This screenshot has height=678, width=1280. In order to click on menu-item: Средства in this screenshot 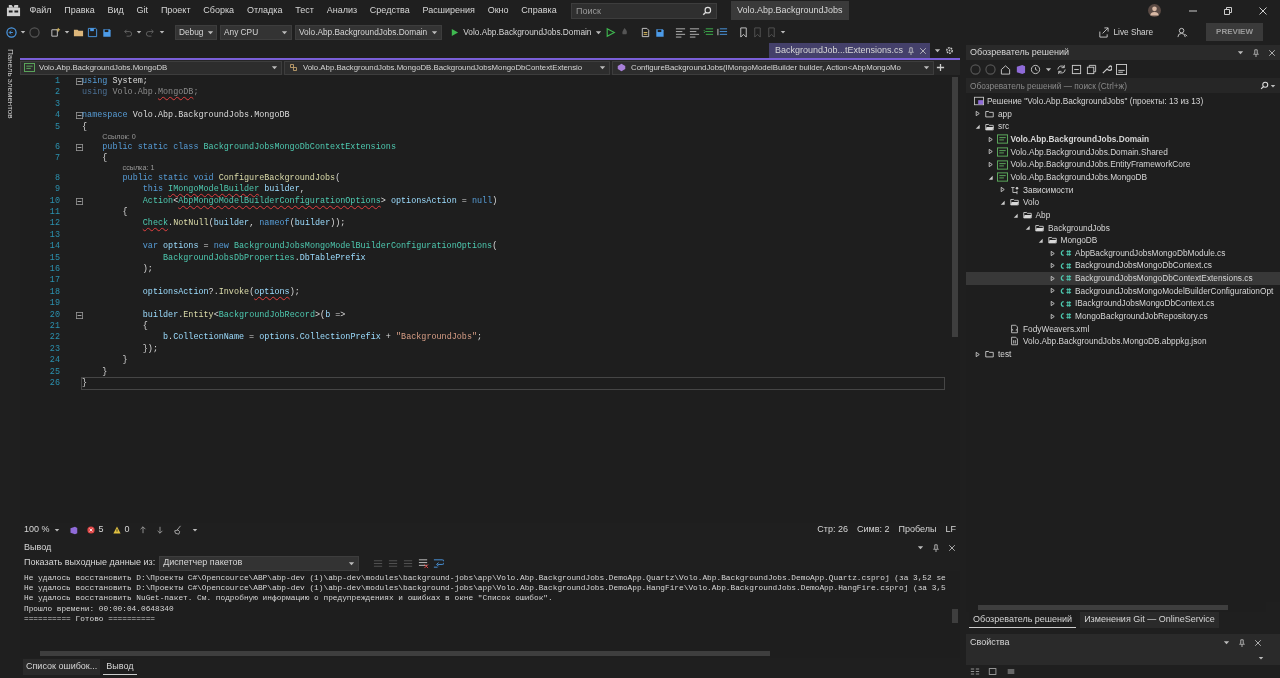, I will do `click(390, 10)`.